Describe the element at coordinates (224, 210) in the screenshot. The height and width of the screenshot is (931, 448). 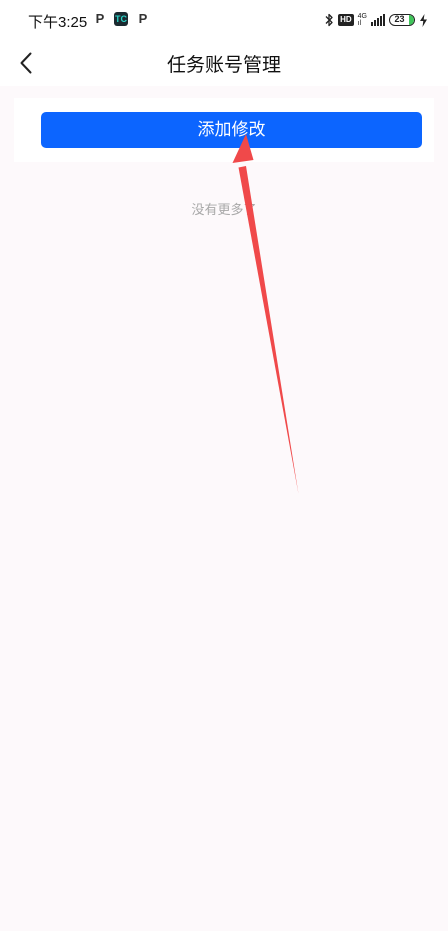
I see `no-more-label: 没有更多了` at that location.